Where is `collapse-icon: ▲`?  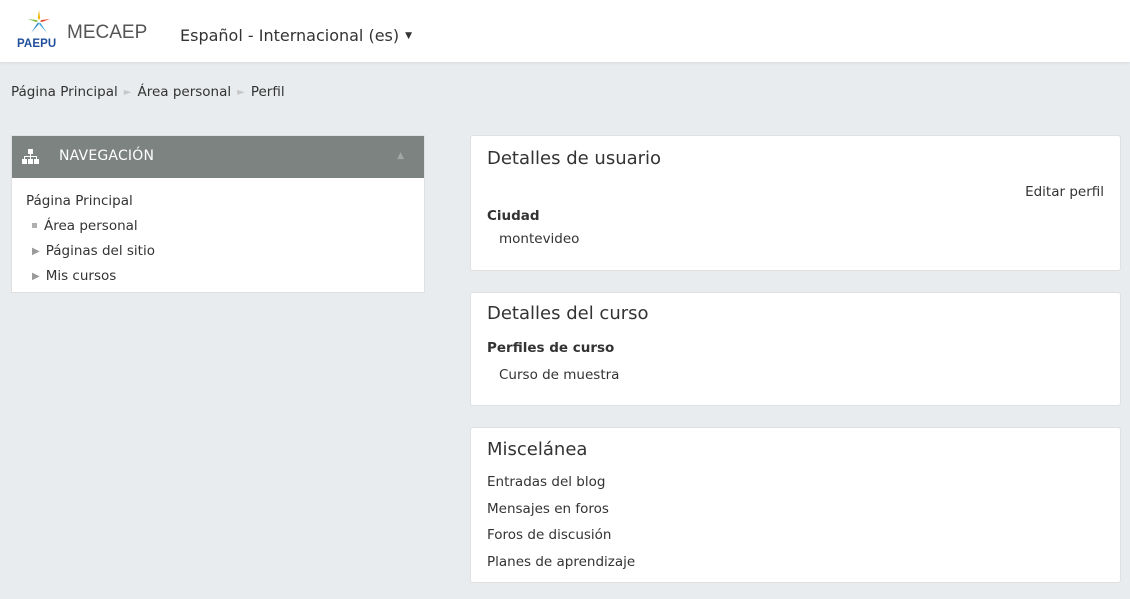 collapse-icon: ▲ is located at coordinates (400, 156).